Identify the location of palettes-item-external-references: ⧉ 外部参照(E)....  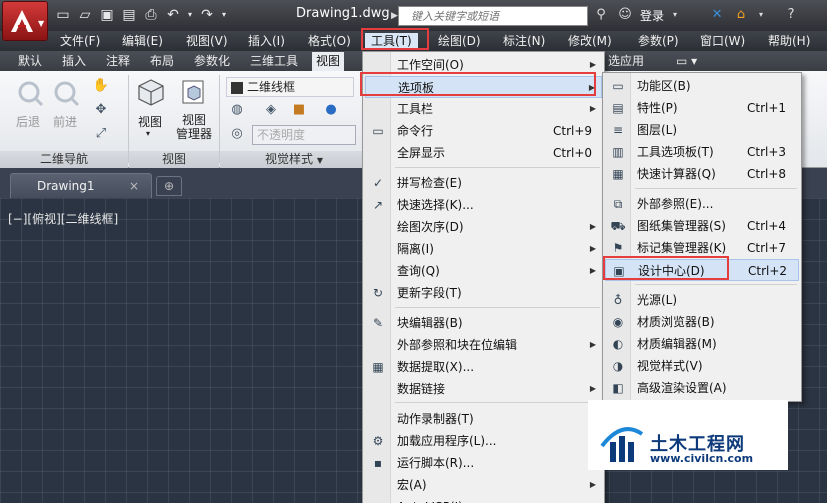
(702, 204).